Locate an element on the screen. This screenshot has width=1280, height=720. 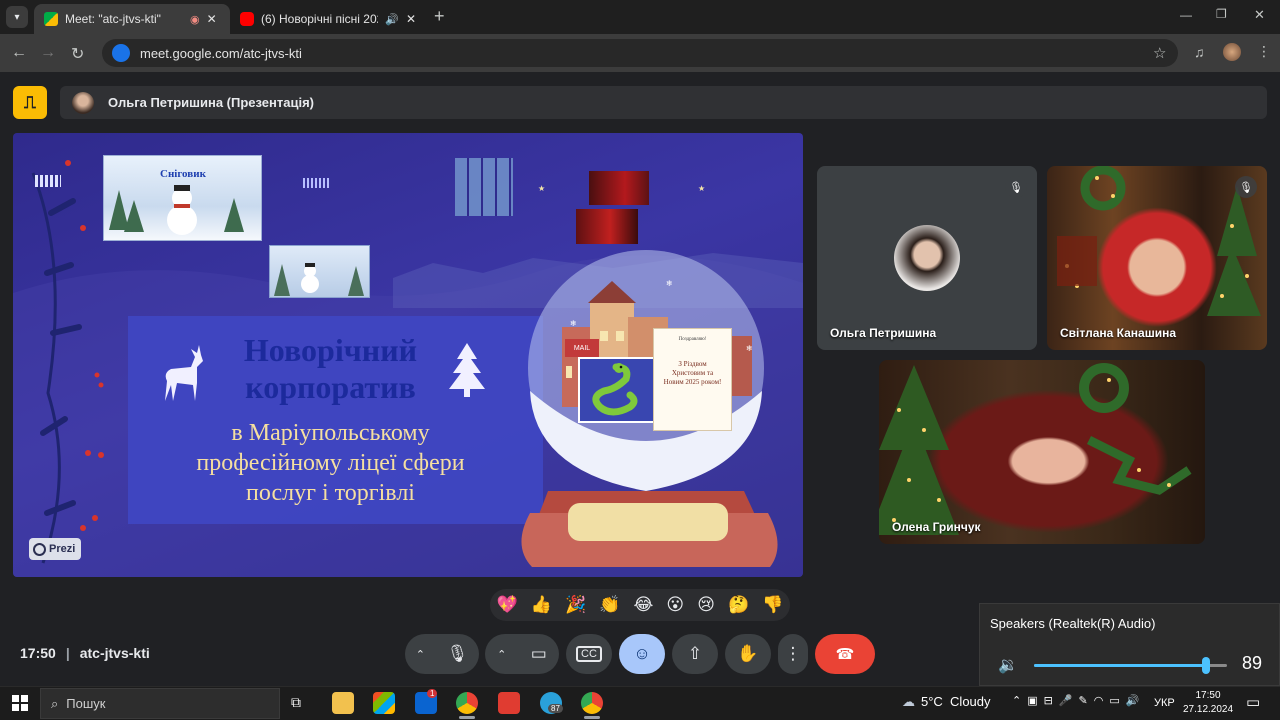
profile-avatar is located at coordinates (1232, 52).